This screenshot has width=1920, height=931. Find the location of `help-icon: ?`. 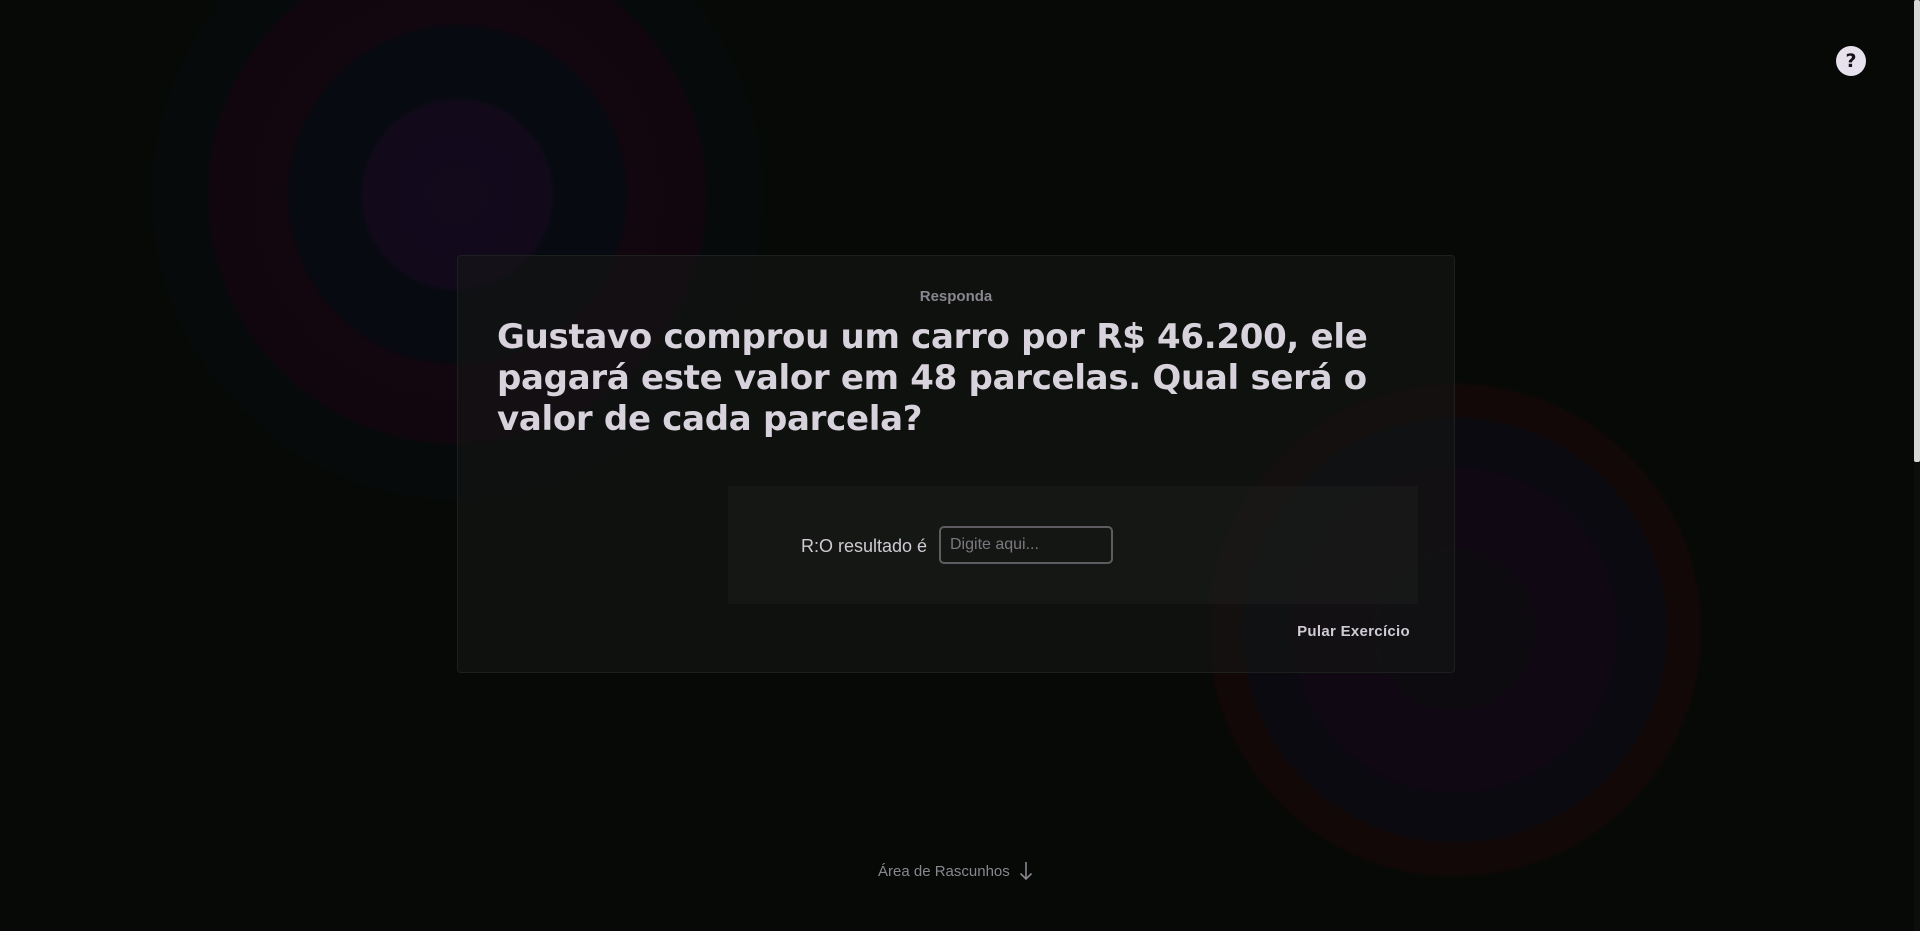

help-icon: ? is located at coordinates (1851, 61).